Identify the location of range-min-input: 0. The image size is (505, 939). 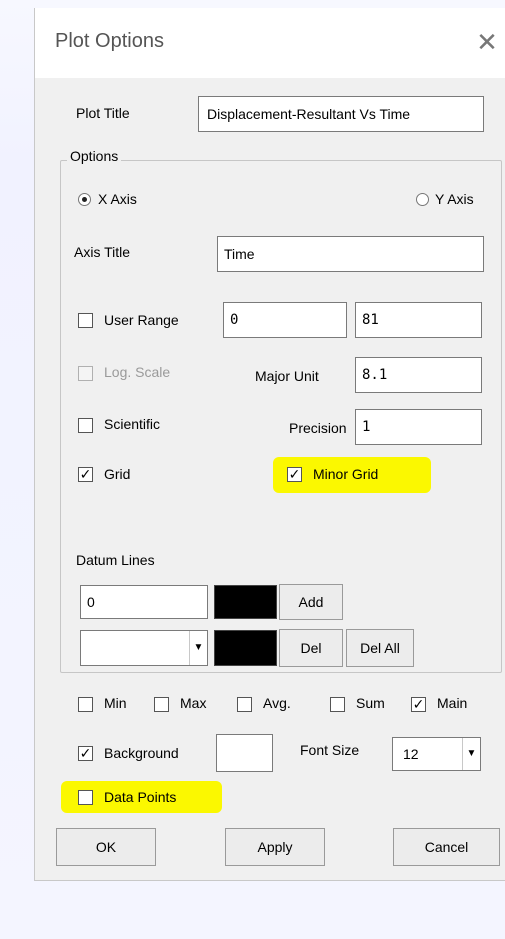
(285, 320).